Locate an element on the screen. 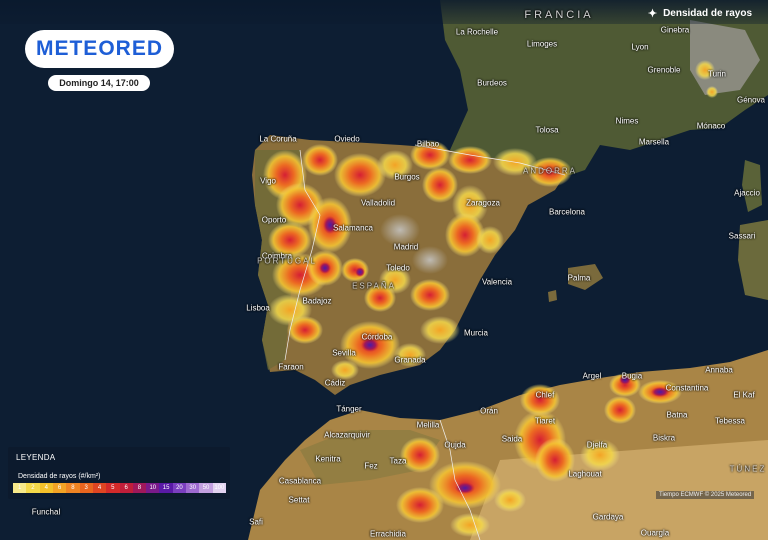  label-djelfa: Djelfa is located at coordinates (597, 445).